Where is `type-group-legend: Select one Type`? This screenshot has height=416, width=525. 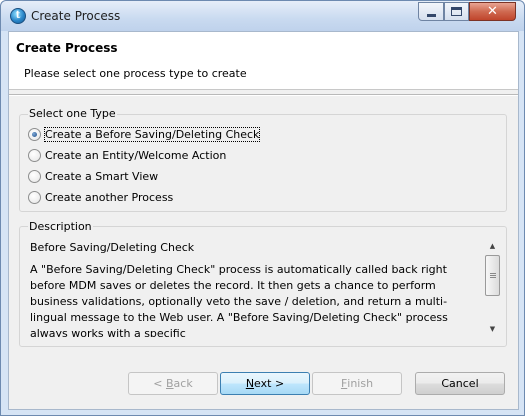
type-group-legend: Select one Type is located at coordinates (72, 113).